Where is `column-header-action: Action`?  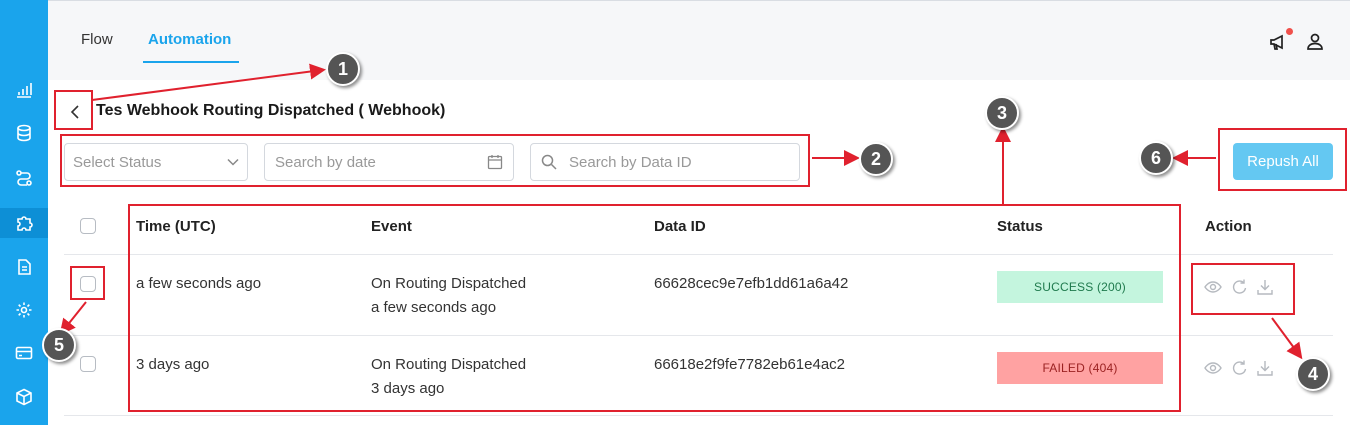
column-header-action: Action is located at coordinates (1228, 226).